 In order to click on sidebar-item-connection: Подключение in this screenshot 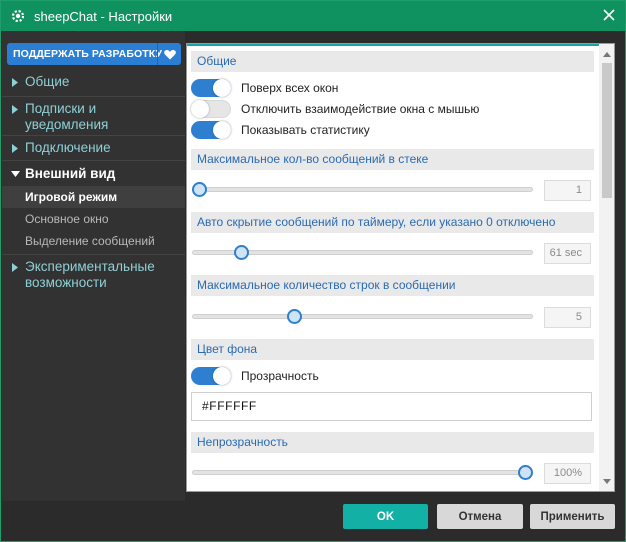, I will do `click(93, 148)`.